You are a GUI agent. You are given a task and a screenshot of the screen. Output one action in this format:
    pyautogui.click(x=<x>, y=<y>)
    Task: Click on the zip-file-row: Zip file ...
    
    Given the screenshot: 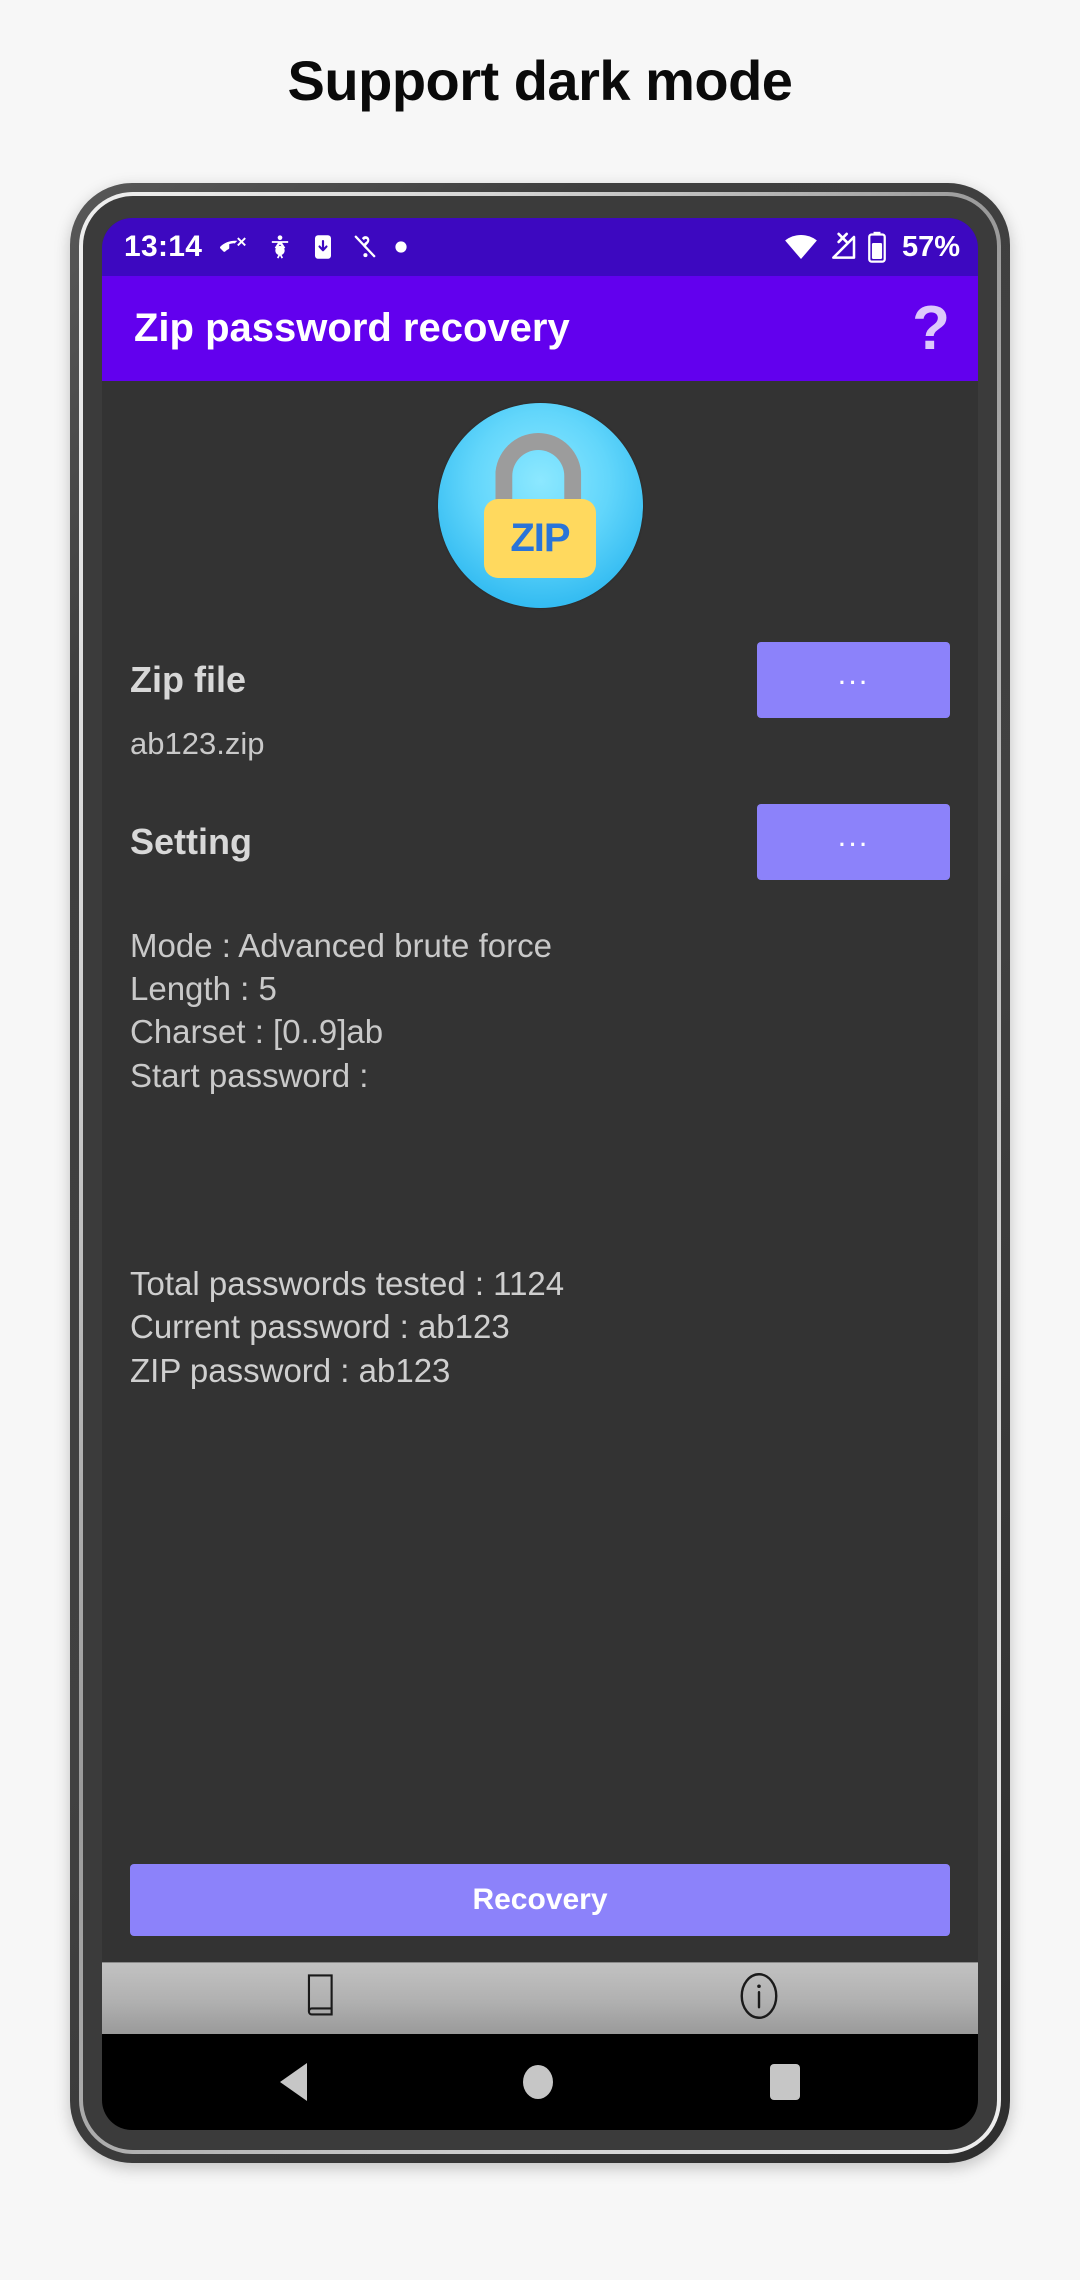 What is the action you would take?
    pyautogui.click(x=540, y=680)
    